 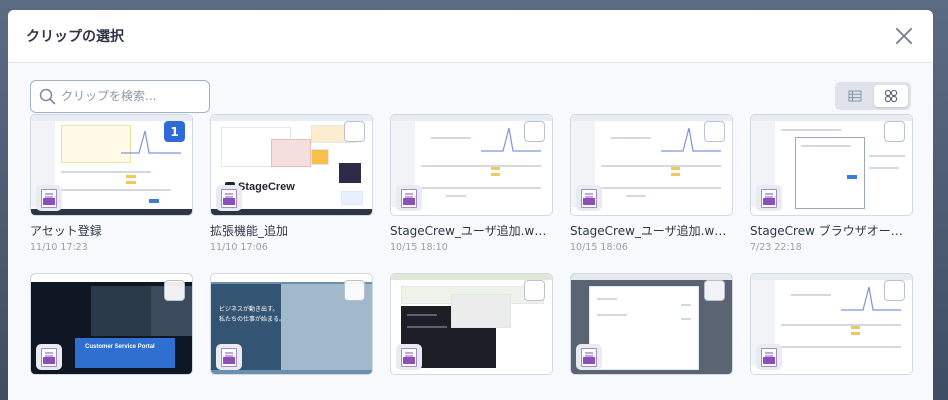 What do you see at coordinates (291, 324) in the screenshot?
I see `clip-thumbnail: ビジネスが動き出す。 私たちの仕事が始まる。` at bounding box center [291, 324].